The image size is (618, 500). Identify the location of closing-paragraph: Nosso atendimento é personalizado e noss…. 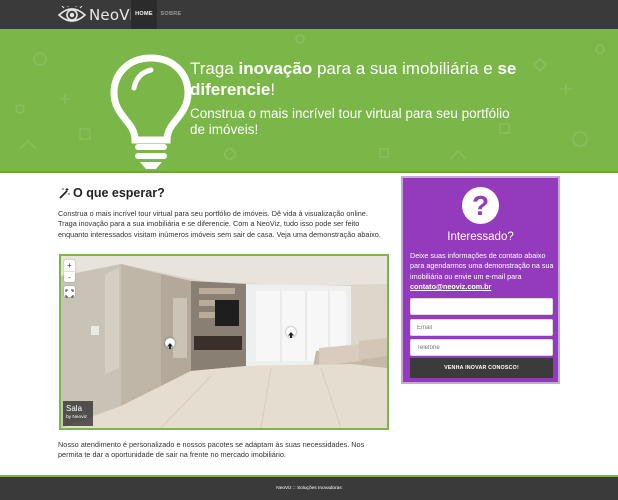
(211, 450).